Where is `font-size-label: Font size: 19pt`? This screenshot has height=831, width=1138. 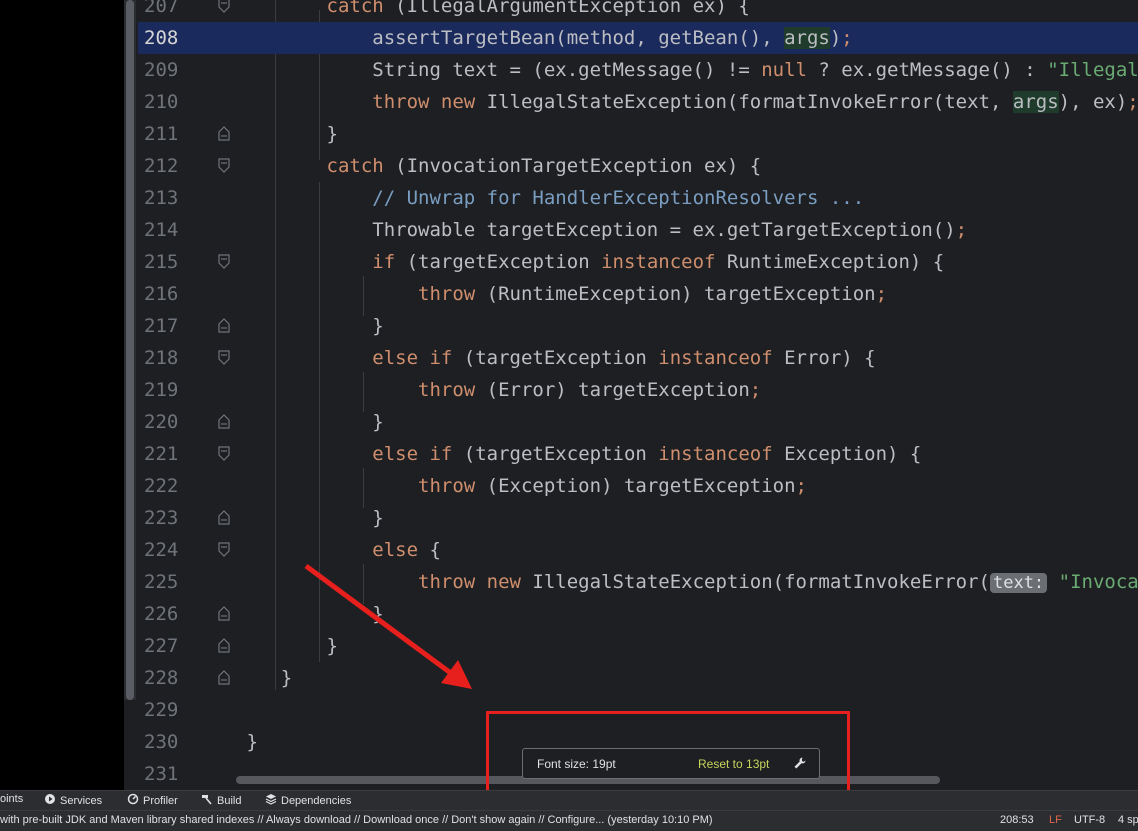
font-size-label: Font size: 19pt is located at coordinates (576, 764).